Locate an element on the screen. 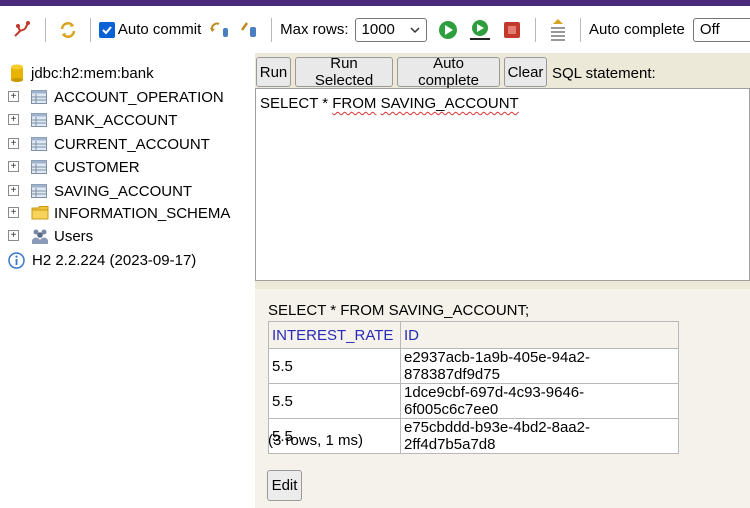 The height and width of the screenshot is (508, 750). result-sql-text: SELECT * FROM SAVING_ACCOUNT; is located at coordinates (399, 310).